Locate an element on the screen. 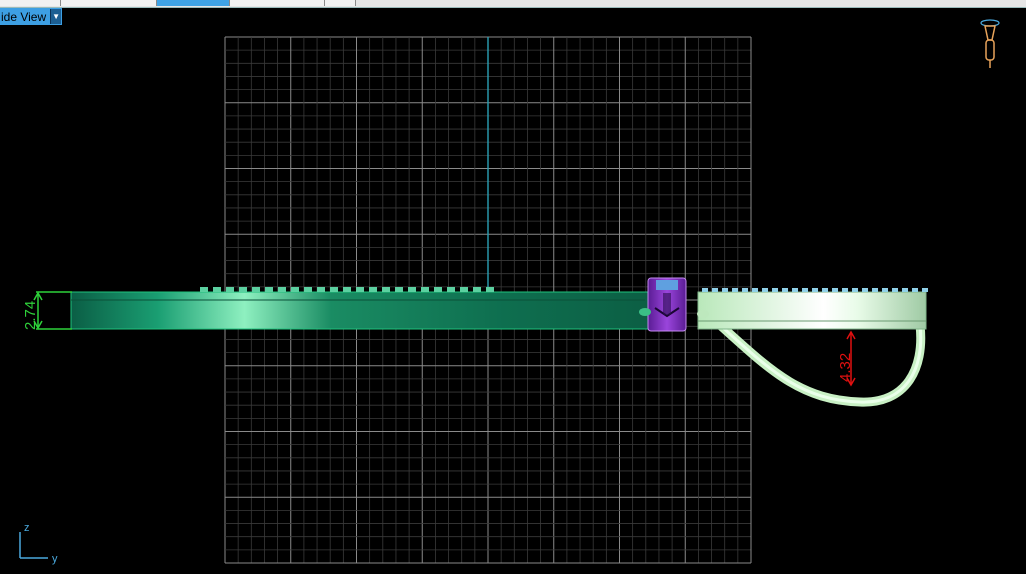 This screenshot has width=1026, height=574. ring-band-left is located at coordinates (360, 310).